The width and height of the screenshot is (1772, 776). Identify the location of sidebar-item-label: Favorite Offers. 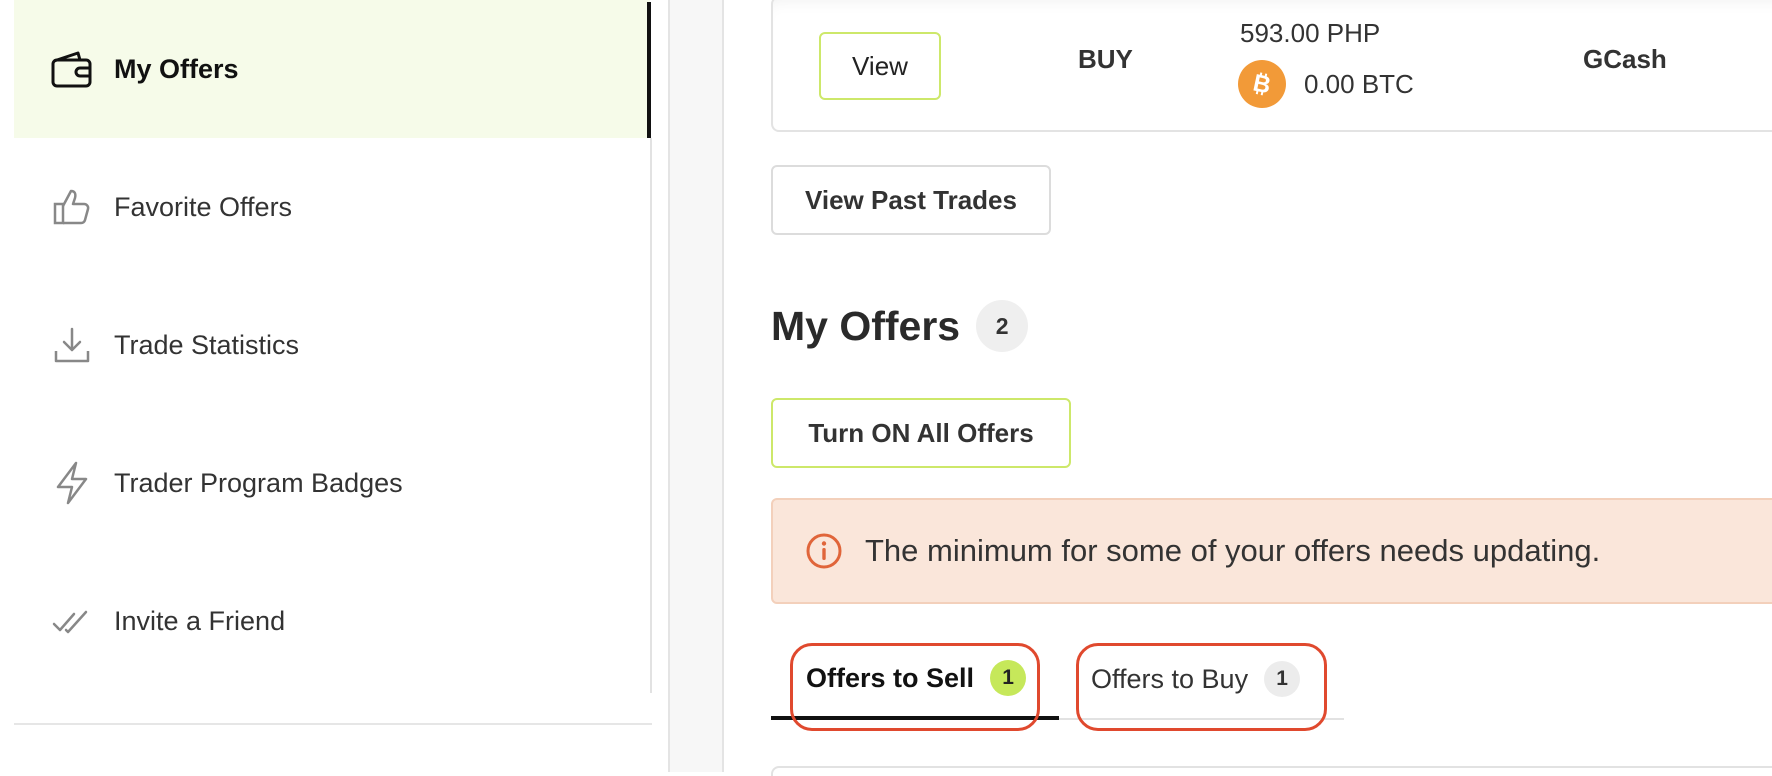
(203, 206).